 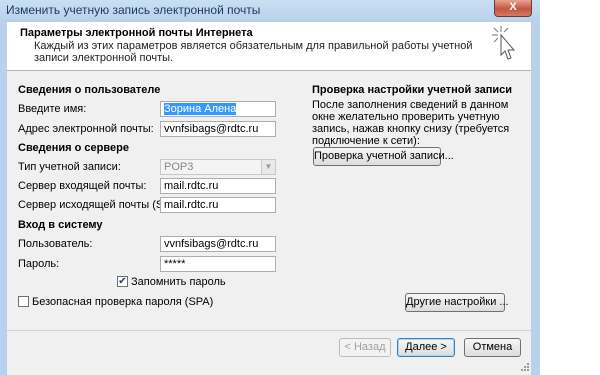 What do you see at coordinates (39, 264) in the screenshot?
I see `password-label: Пароль:` at bounding box center [39, 264].